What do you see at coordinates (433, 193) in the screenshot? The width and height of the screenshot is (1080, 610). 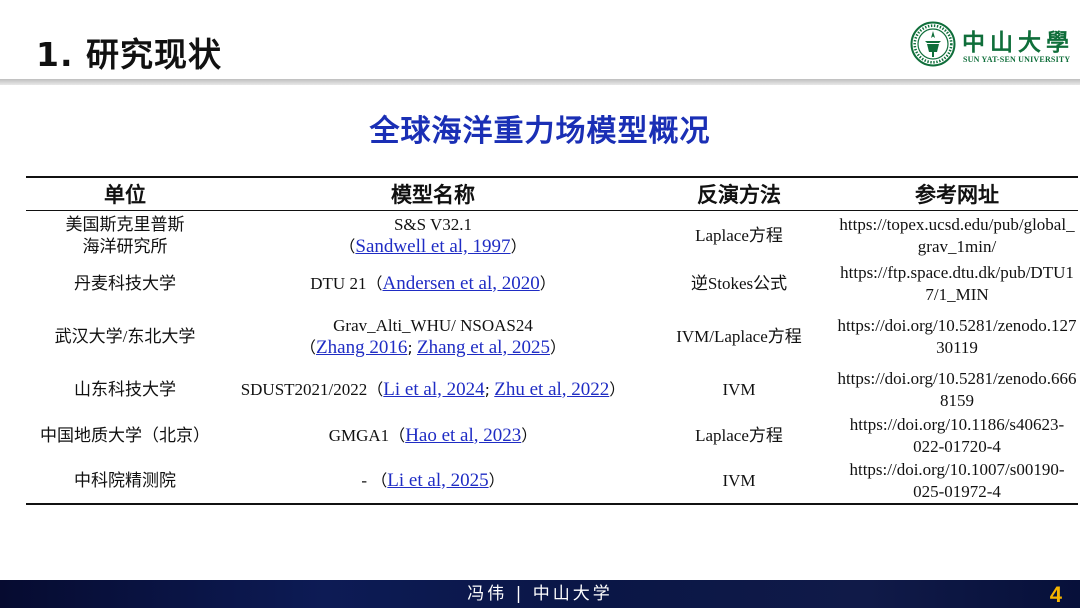 I see `header-model-name: 模型名称` at bounding box center [433, 193].